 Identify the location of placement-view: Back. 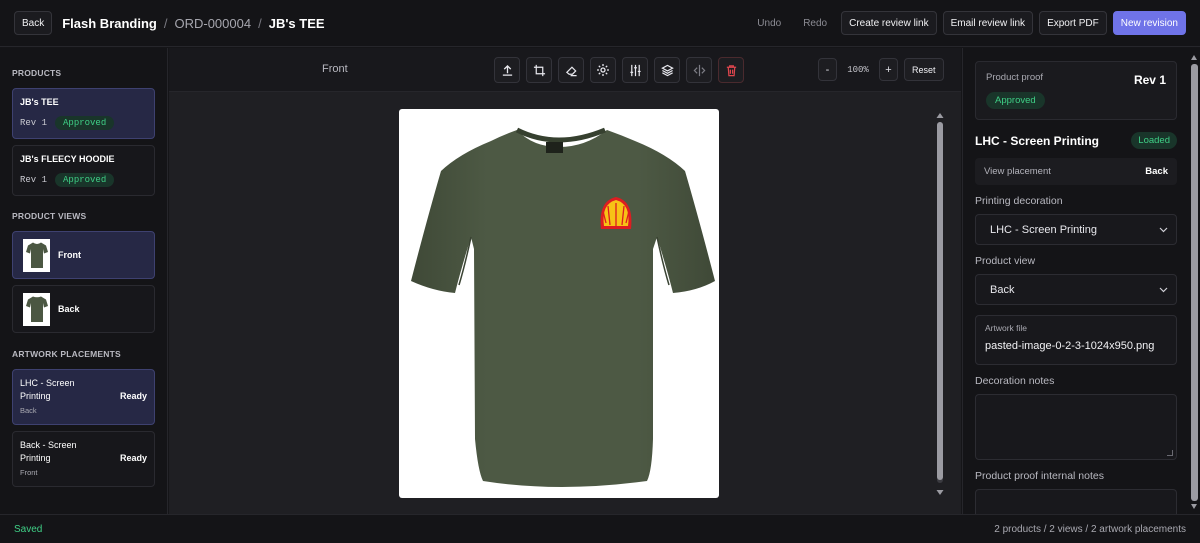
(28, 410).